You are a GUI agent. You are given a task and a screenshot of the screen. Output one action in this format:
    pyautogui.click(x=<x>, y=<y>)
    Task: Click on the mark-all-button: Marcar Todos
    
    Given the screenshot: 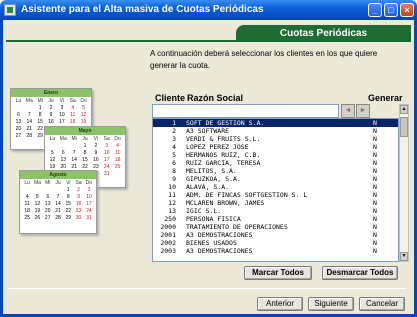 What is the action you would take?
    pyautogui.click(x=278, y=273)
    